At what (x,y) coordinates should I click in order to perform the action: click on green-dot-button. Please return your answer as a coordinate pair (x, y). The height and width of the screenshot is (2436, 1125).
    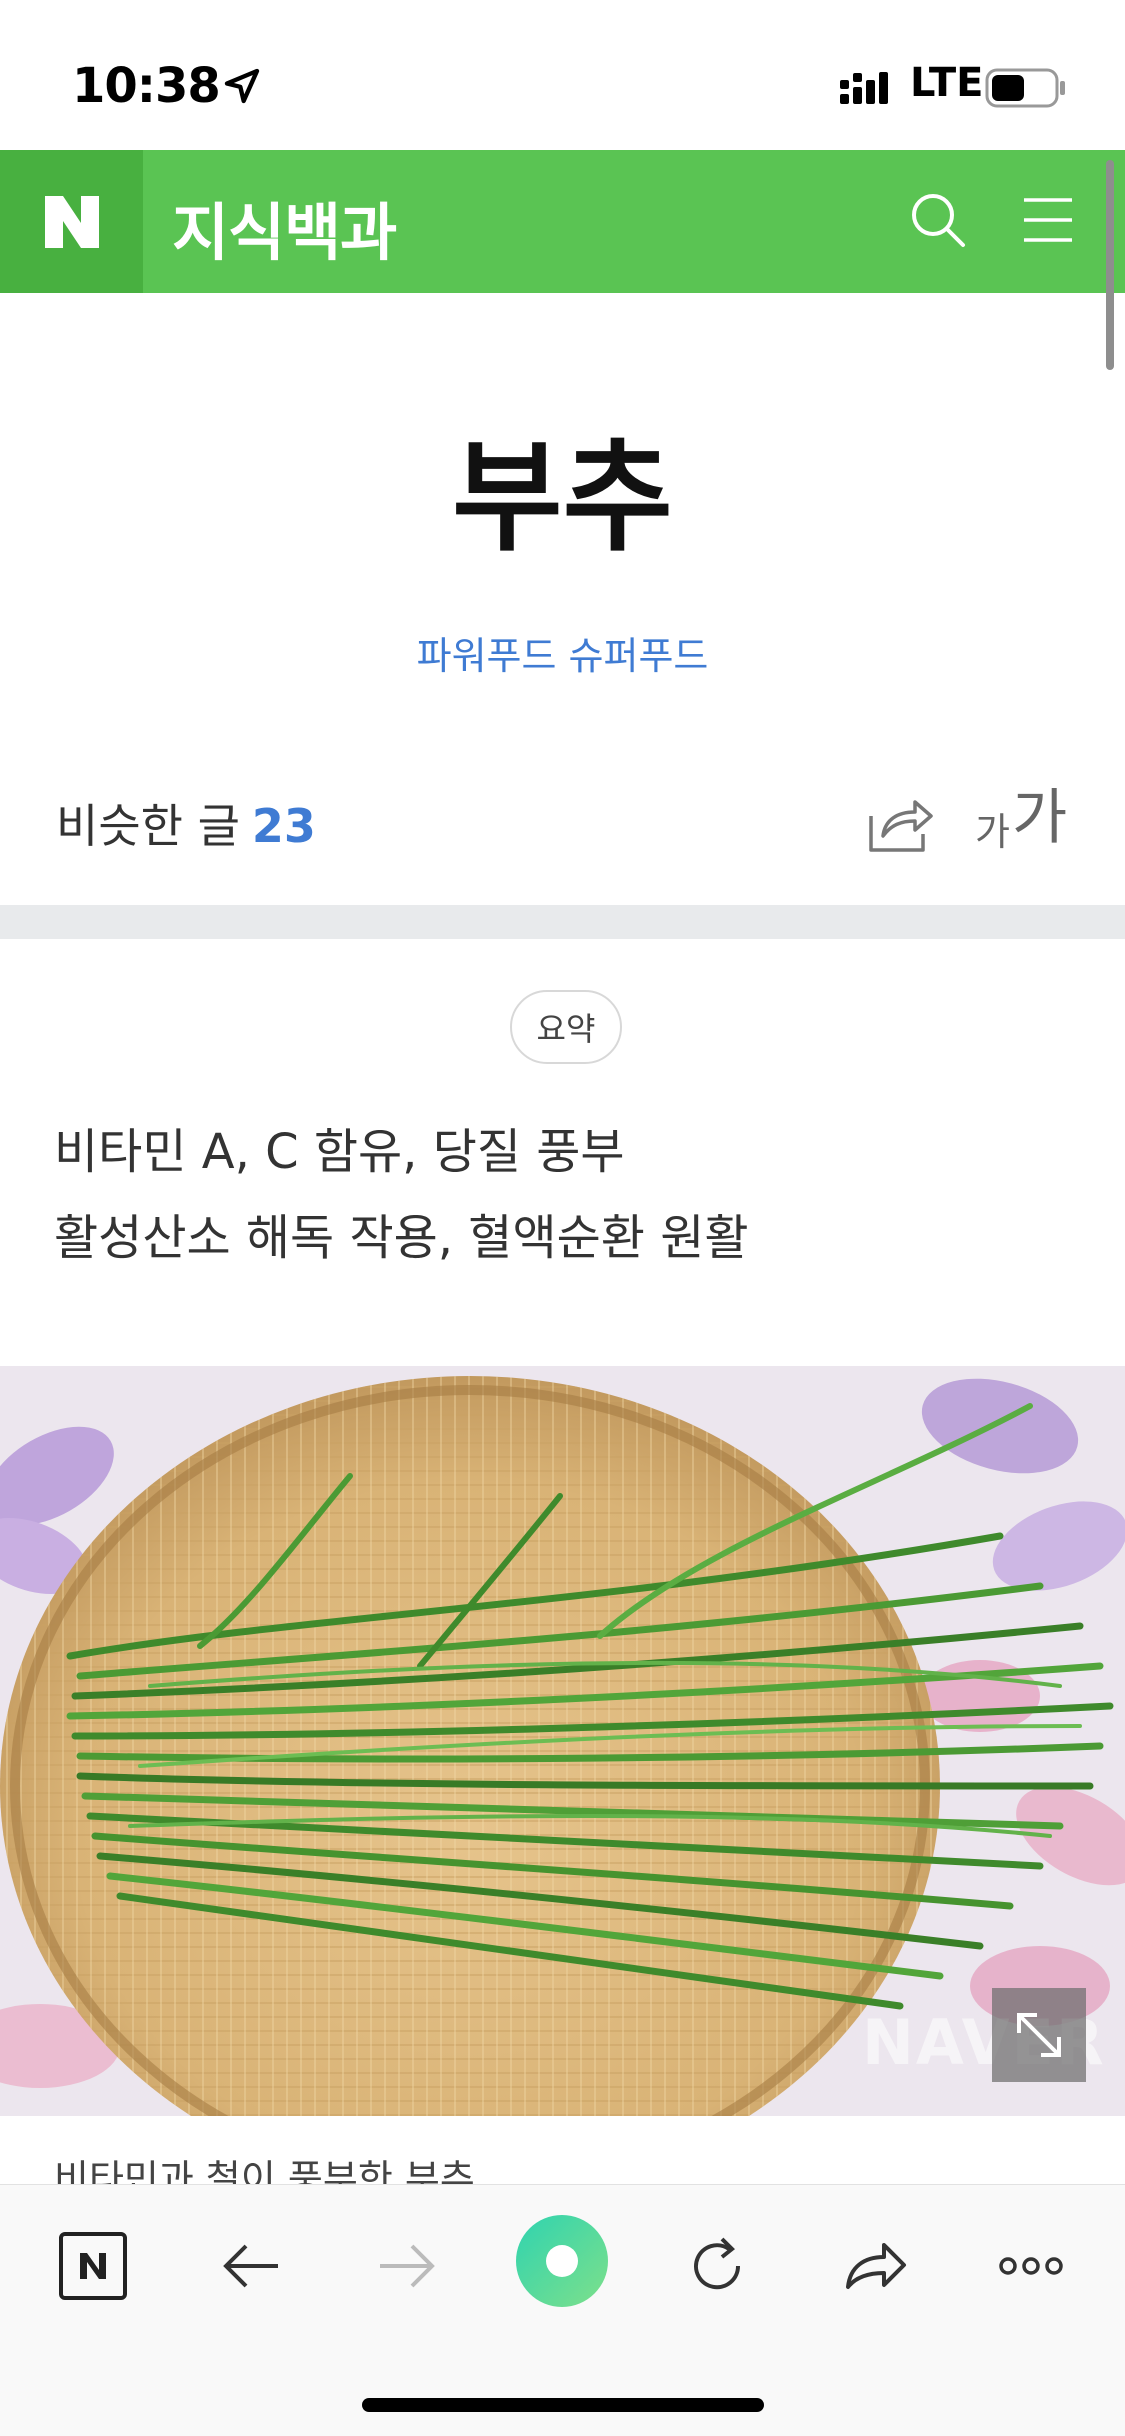
    Looking at the image, I should click on (562, 2261).